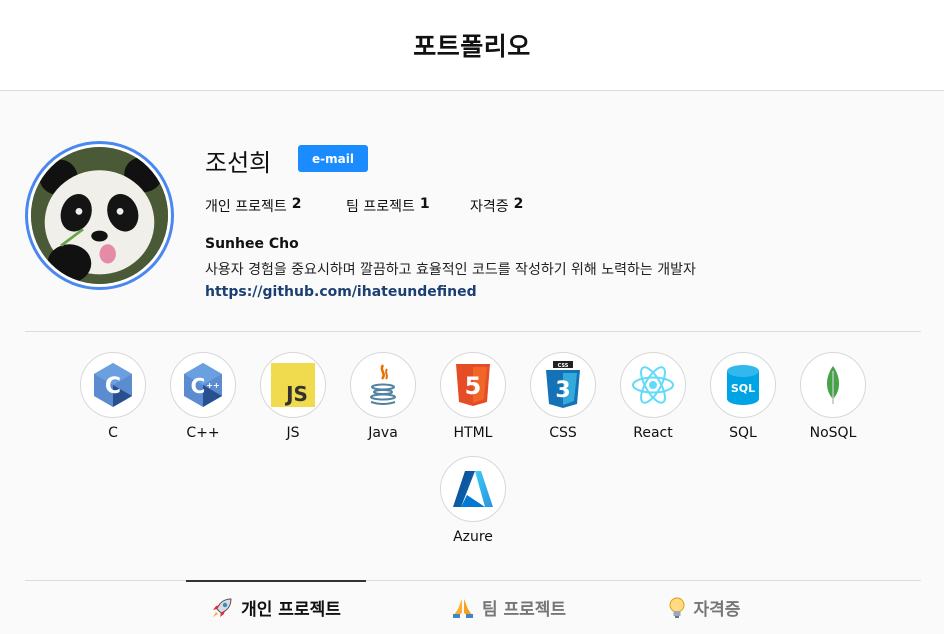  Describe the element at coordinates (222, 607) in the screenshot. I see `rocket-icon` at that location.